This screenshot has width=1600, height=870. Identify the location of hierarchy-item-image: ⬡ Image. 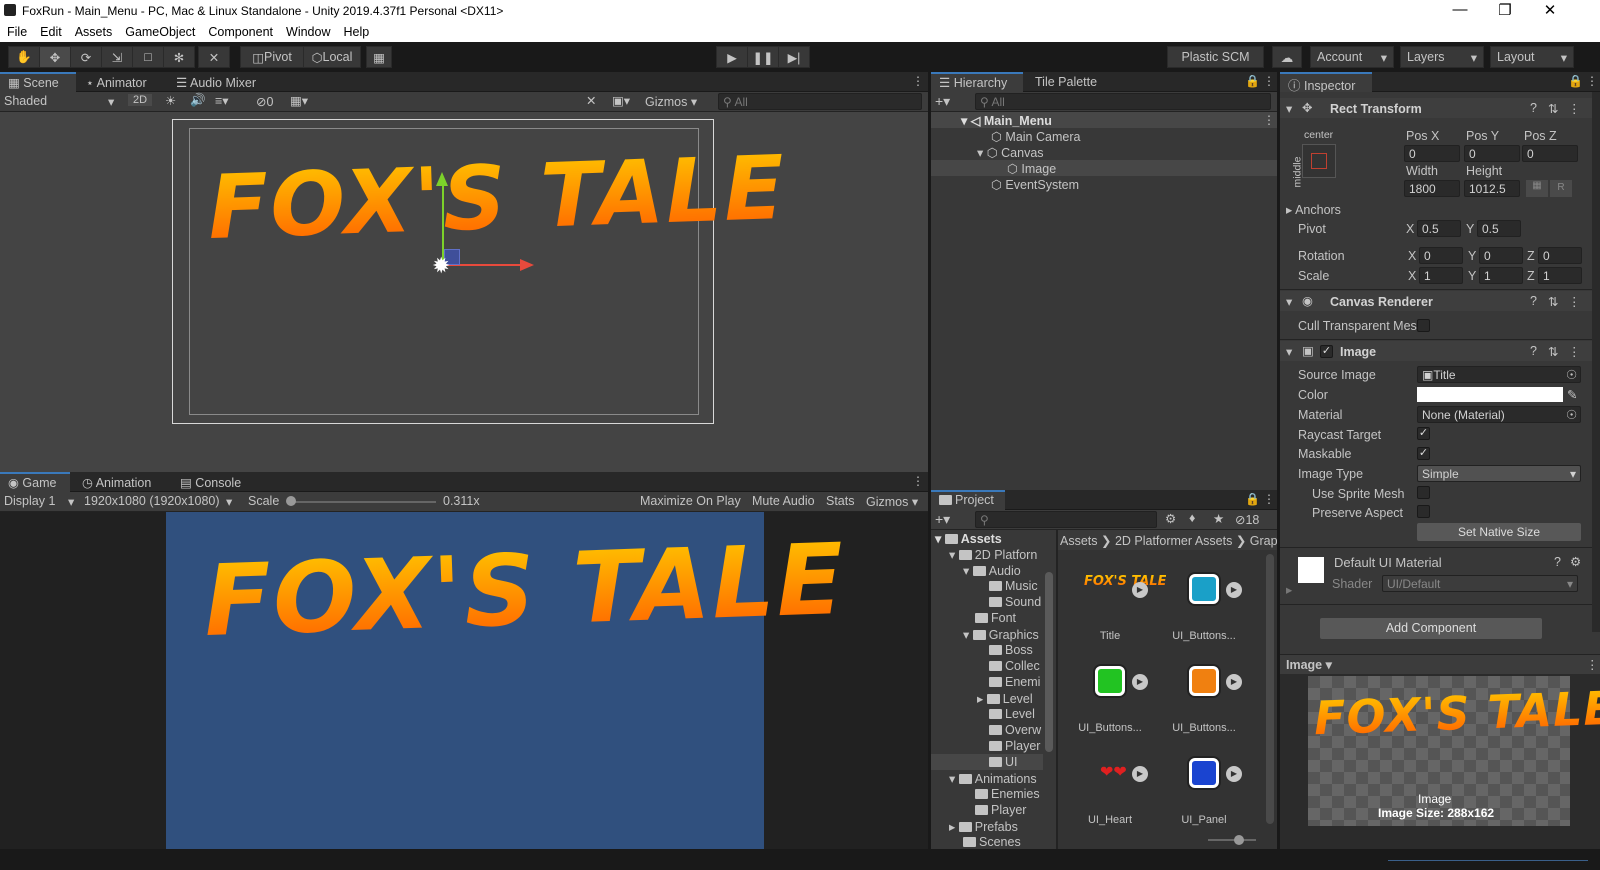
(1031, 168).